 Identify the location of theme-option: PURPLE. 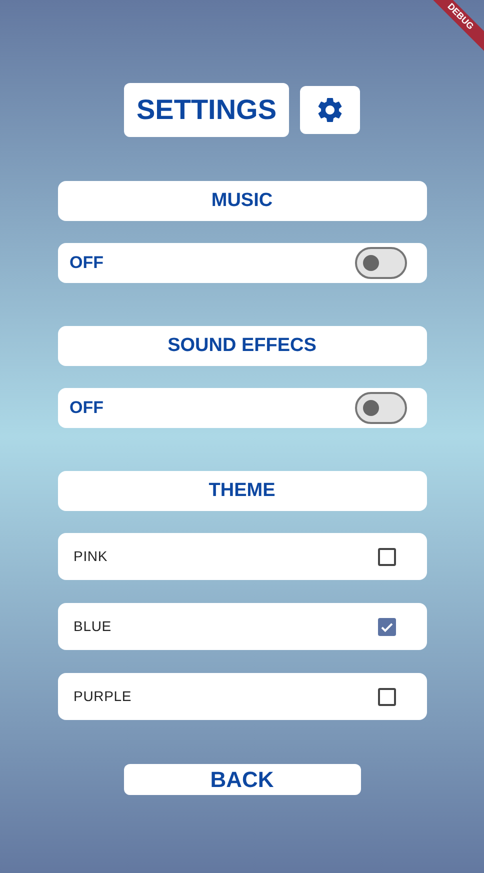
(242, 696).